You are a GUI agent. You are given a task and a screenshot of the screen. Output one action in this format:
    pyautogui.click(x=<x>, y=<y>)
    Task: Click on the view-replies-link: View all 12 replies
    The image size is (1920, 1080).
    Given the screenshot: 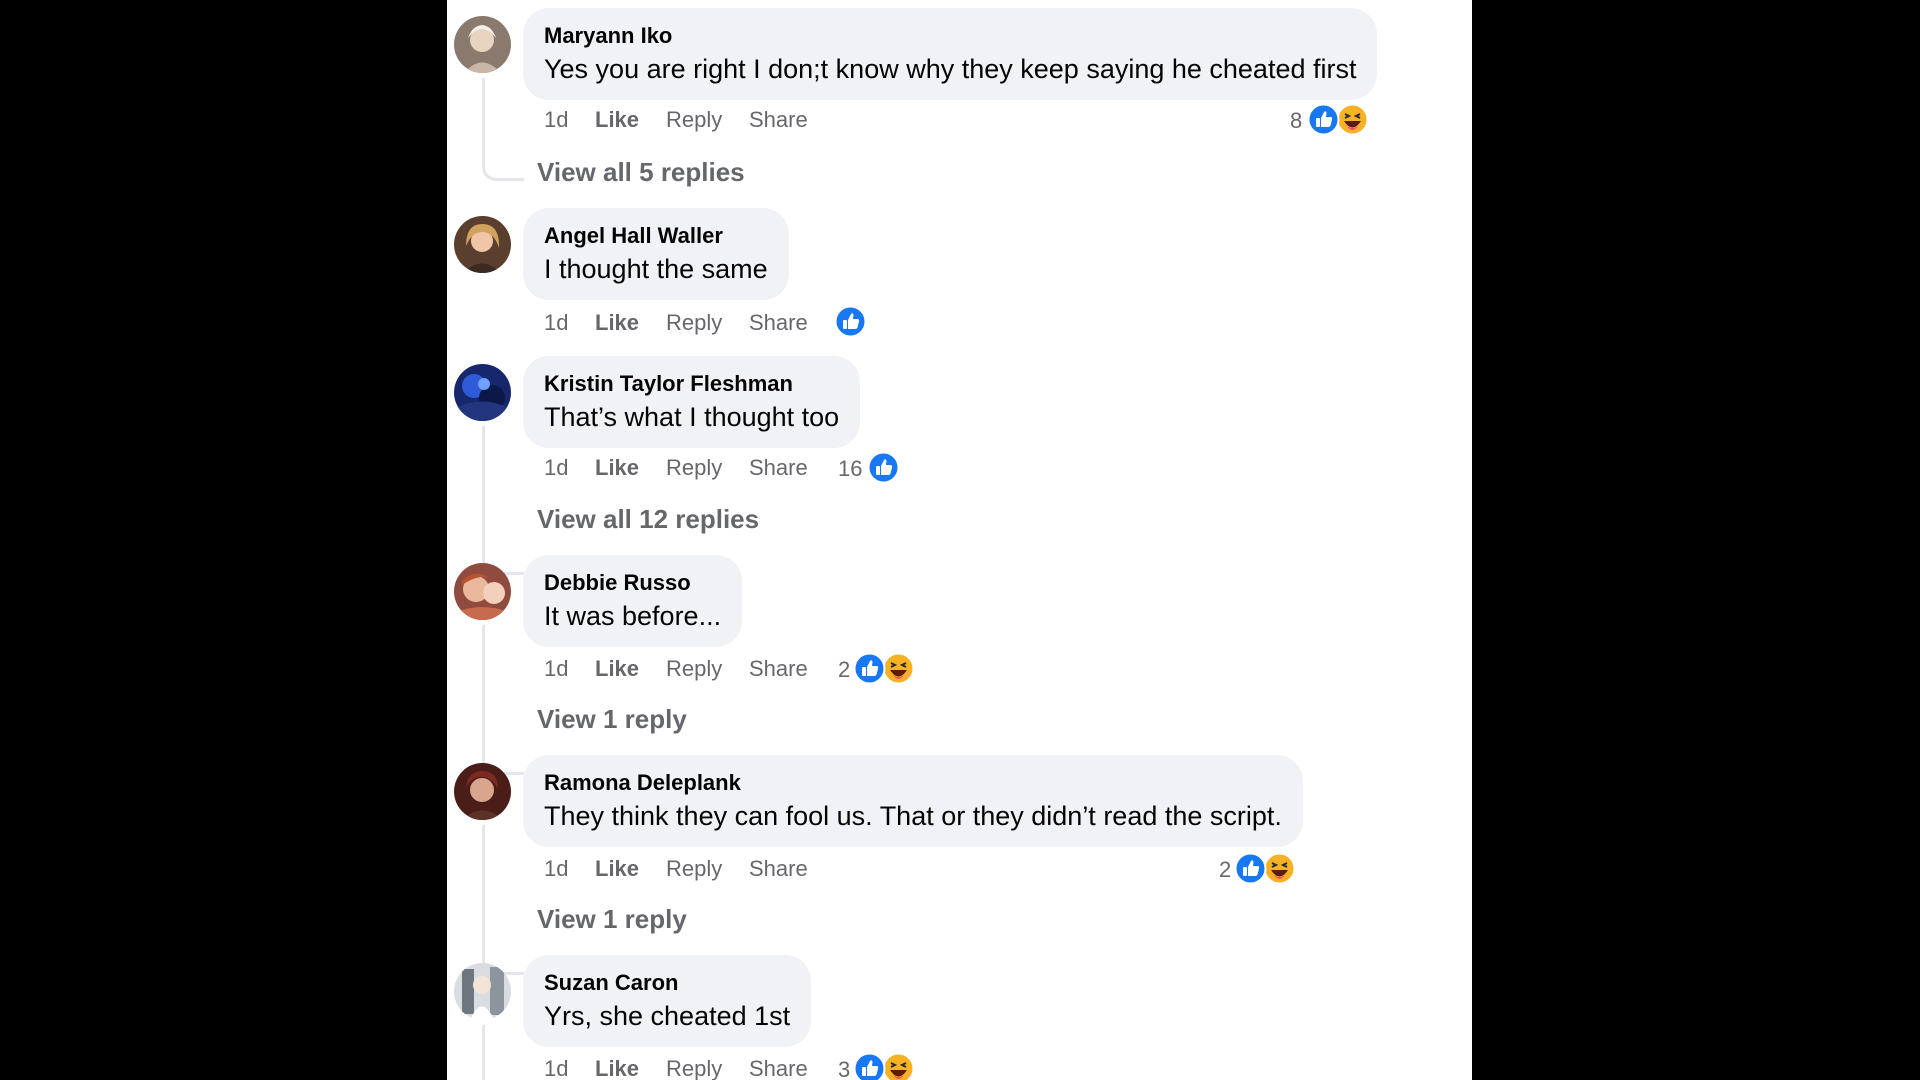 What is the action you would take?
    pyautogui.click(x=648, y=519)
    